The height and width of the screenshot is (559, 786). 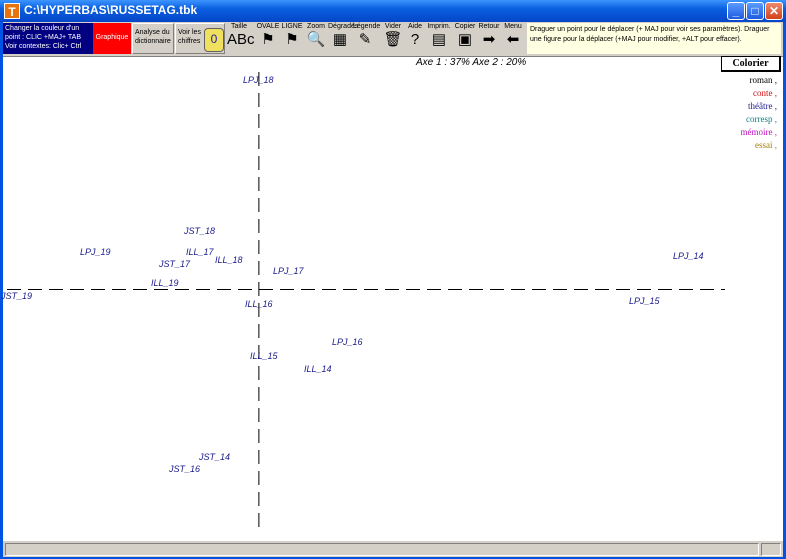 What do you see at coordinates (736, 11) in the screenshot?
I see `minimize-button: _` at bounding box center [736, 11].